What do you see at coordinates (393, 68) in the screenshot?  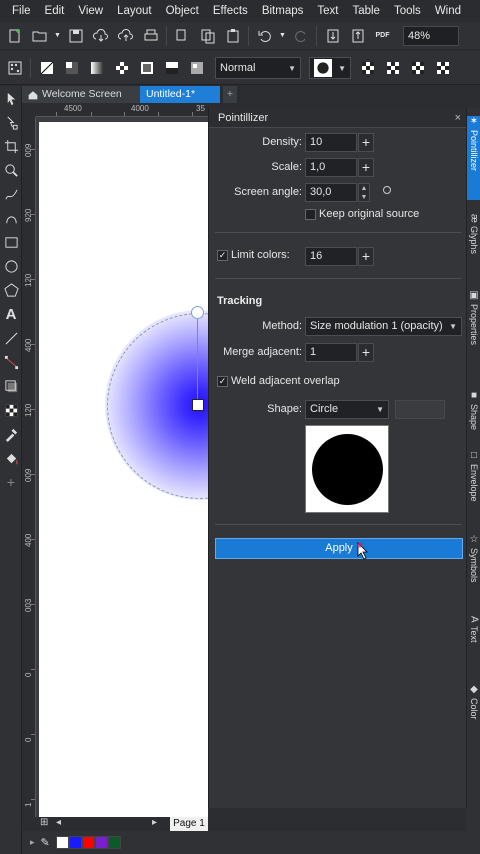 I see `checker-option-2-icon` at bounding box center [393, 68].